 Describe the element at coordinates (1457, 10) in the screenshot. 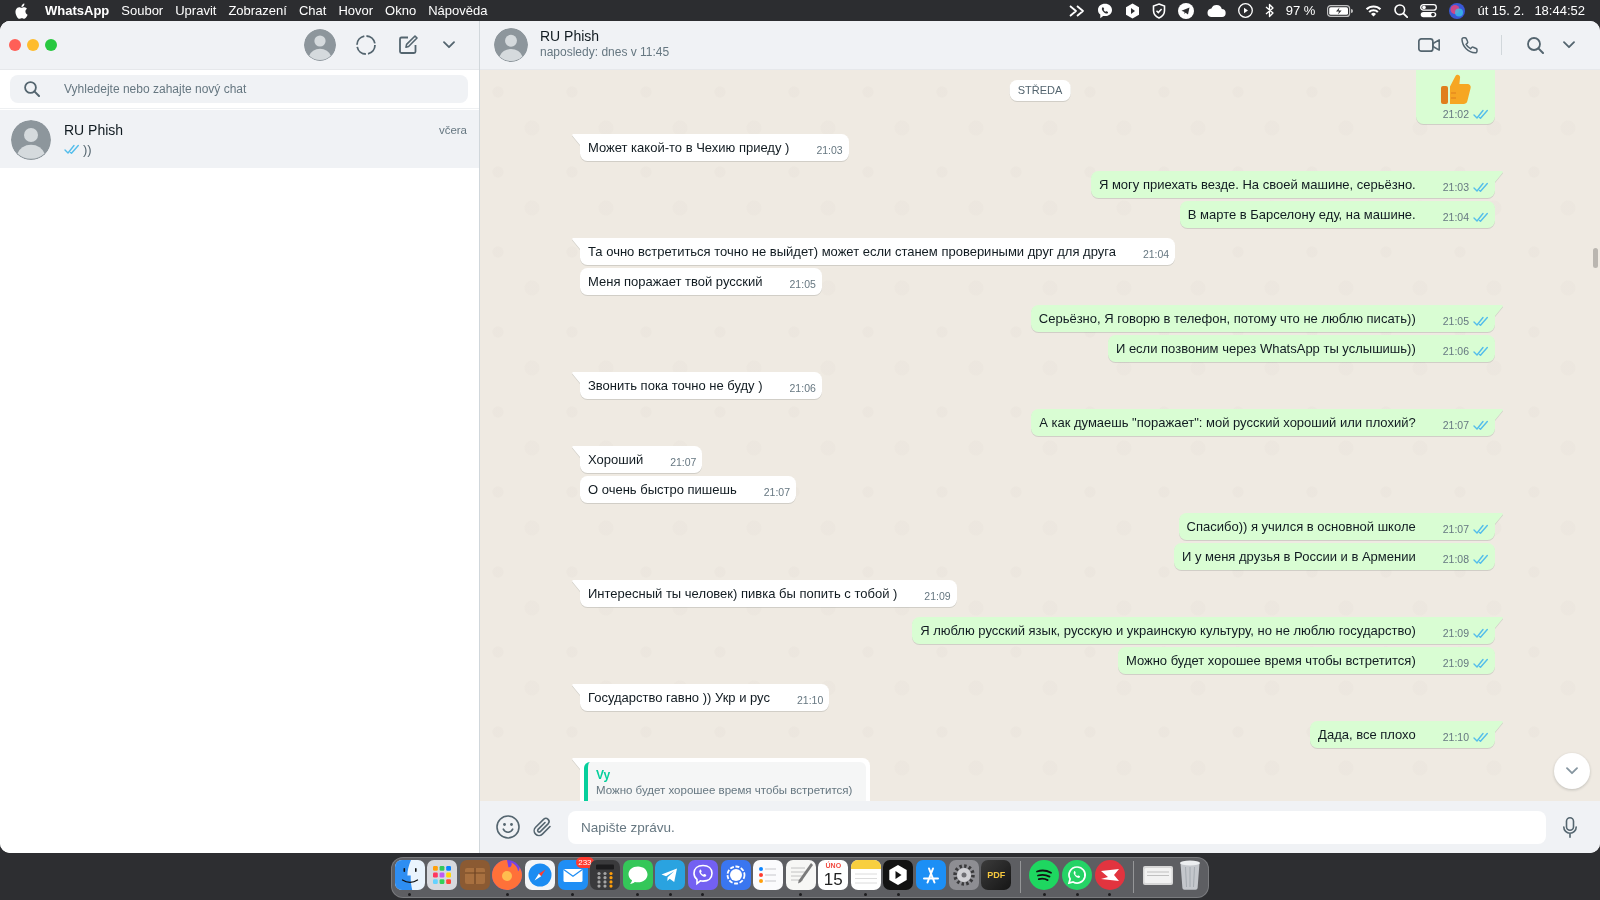

I see `orb-icon` at that location.